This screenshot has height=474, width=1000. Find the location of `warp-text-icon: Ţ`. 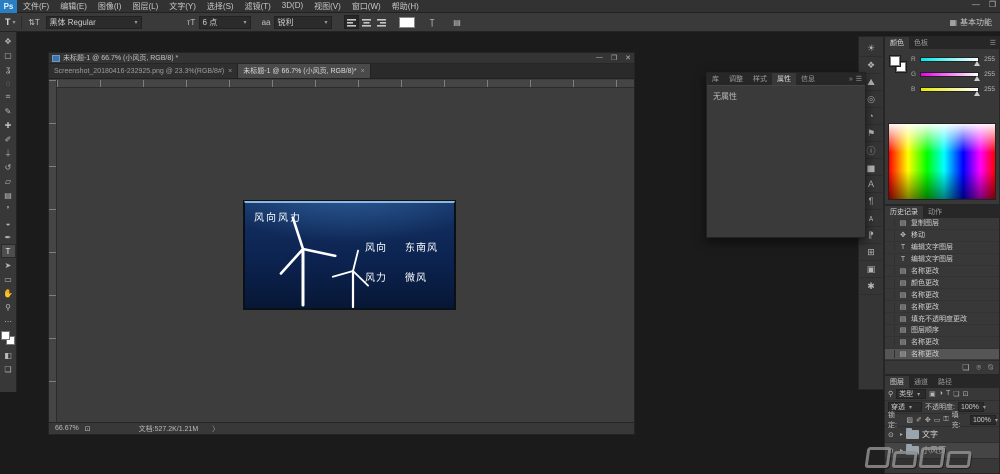

warp-text-icon: Ţ is located at coordinates (432, 22).